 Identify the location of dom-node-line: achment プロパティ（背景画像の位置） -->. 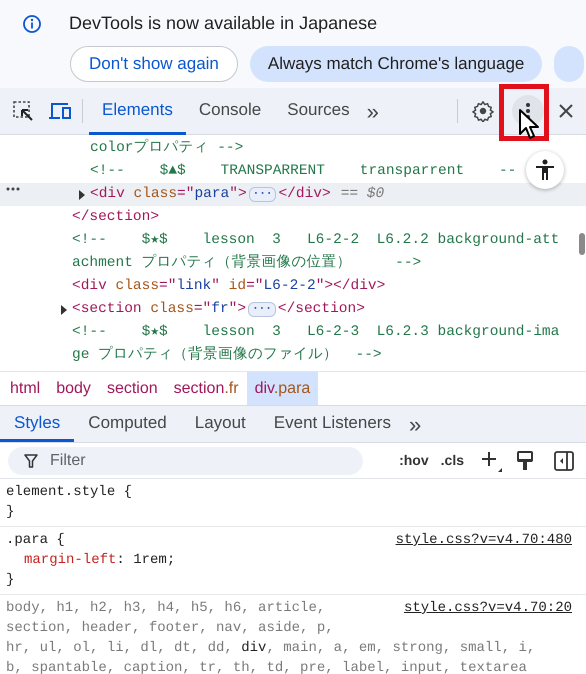
(293, 263).